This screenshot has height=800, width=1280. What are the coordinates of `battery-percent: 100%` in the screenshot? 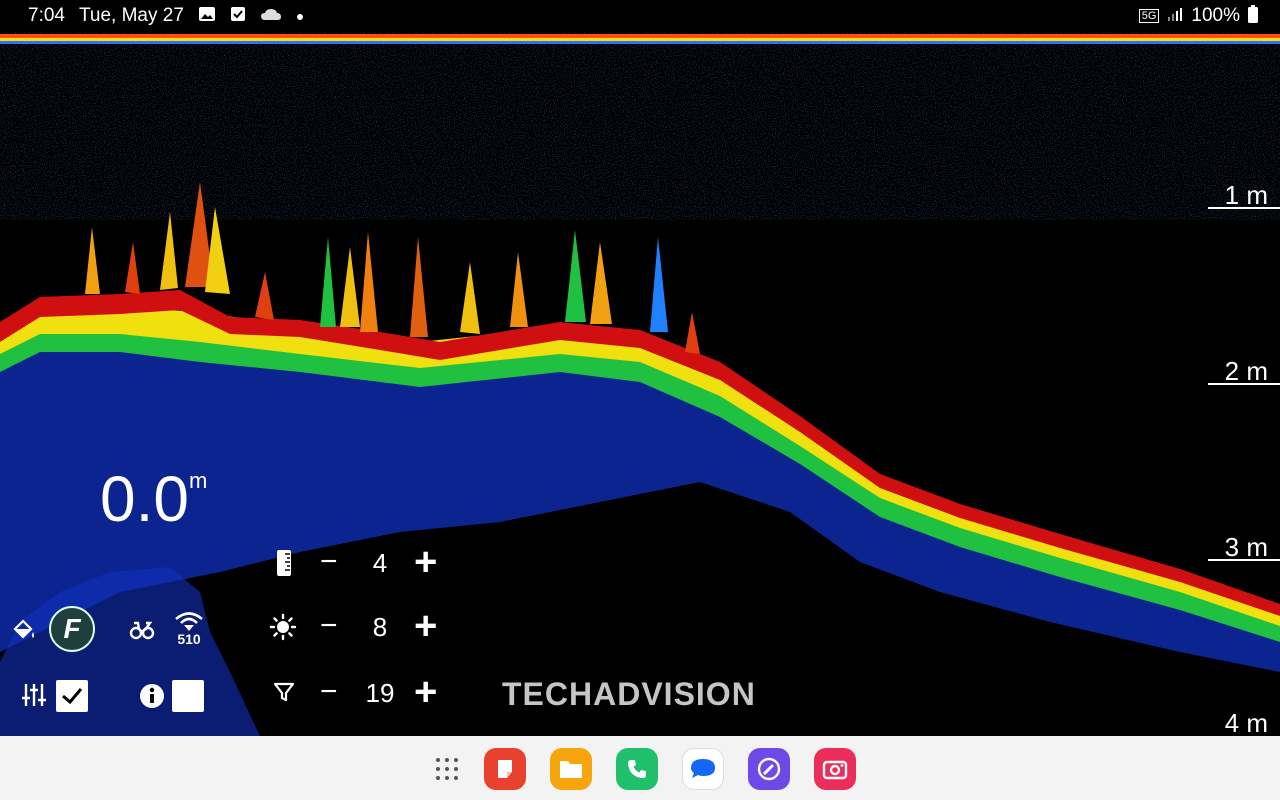 It's located at (1215, 15).